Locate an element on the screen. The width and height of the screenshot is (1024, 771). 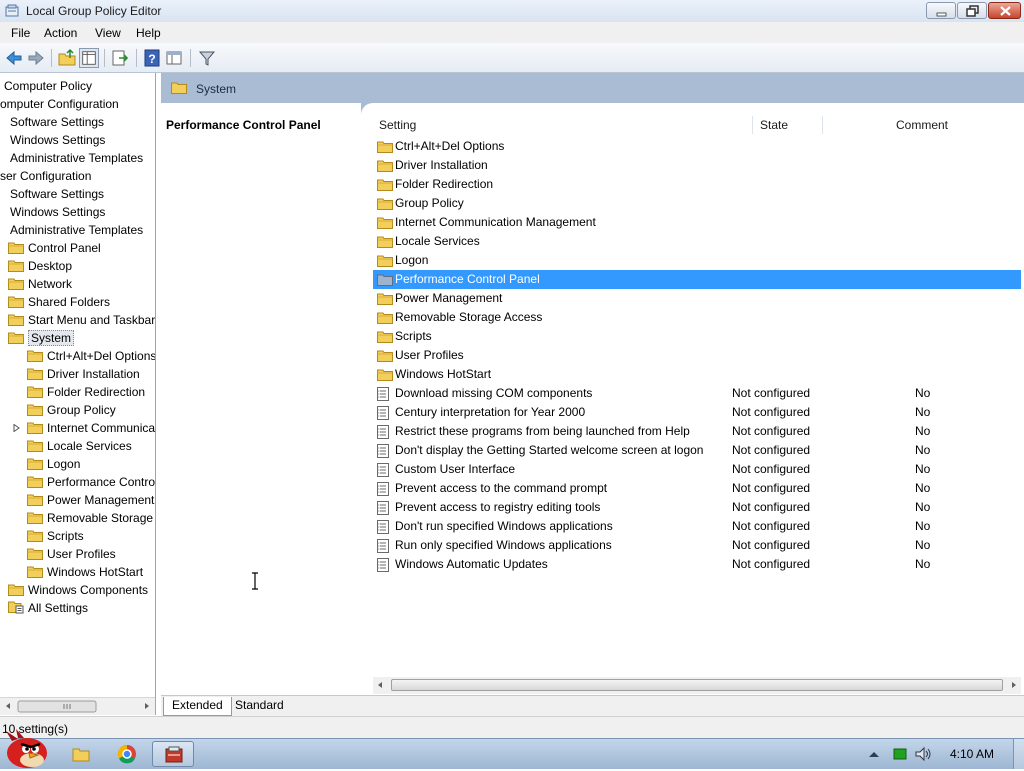
tree-item: Folder Redirection is located at coordinates (86, 392).